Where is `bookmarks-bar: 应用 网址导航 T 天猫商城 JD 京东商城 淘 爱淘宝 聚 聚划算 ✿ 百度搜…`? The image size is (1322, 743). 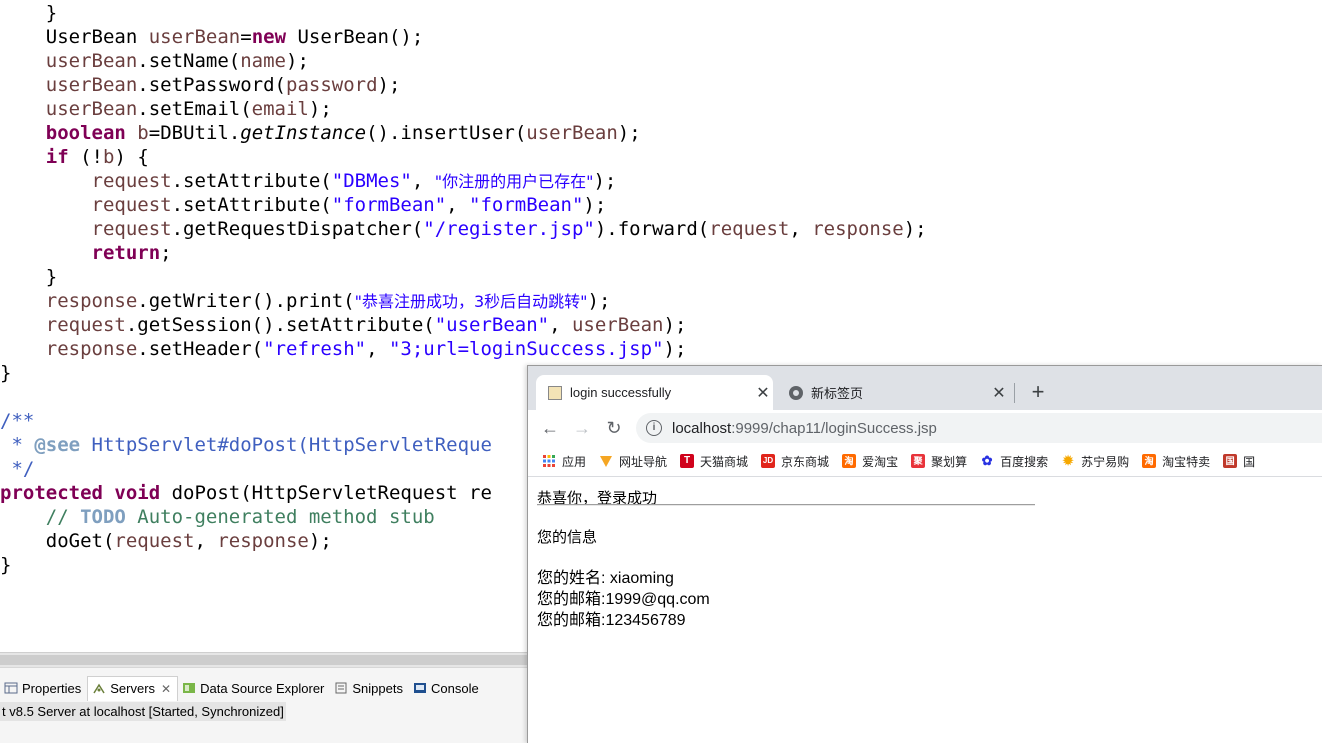 bookmarks-bar: 应用 网址导航 T 天猫商城 JD 京东商城 淘 爱淘宝 聚 聚划算 ✿ 百度搜… is located at coordinates (925, 461).